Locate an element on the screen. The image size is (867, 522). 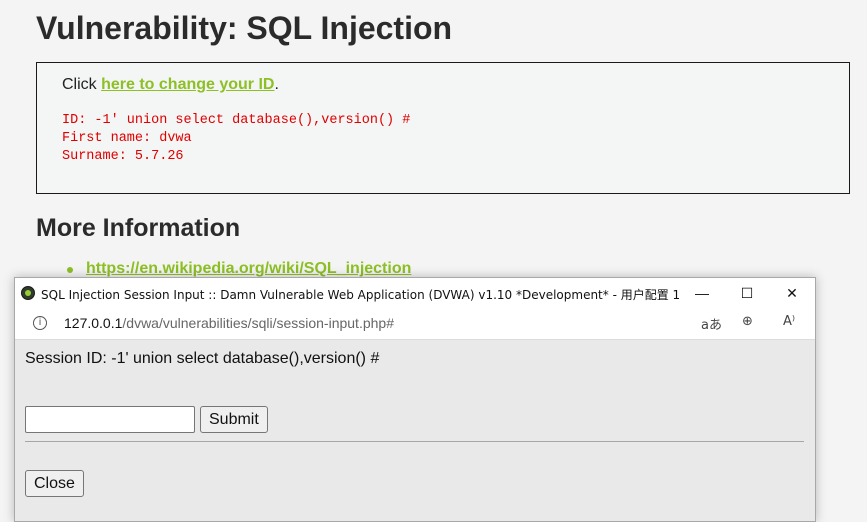
browser-app-icon is located at coordinates (28, 293).